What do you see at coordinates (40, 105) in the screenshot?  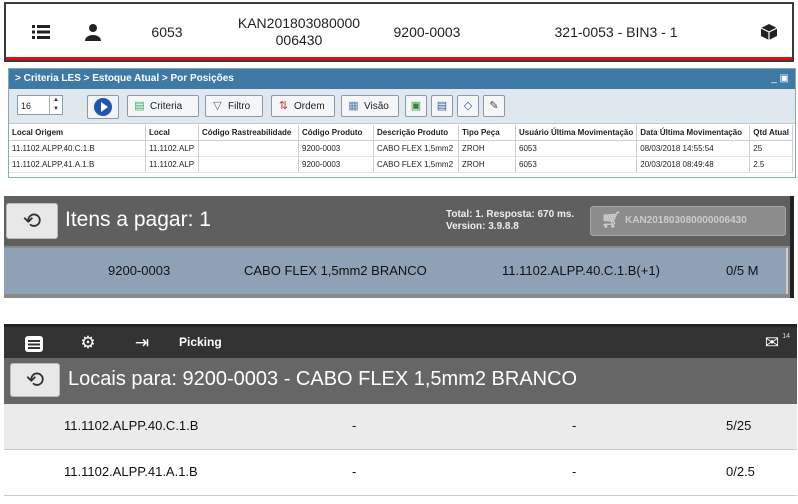 I see `page-size-spinner: 16 ▲ ▼` at bounding box center [40, 105].